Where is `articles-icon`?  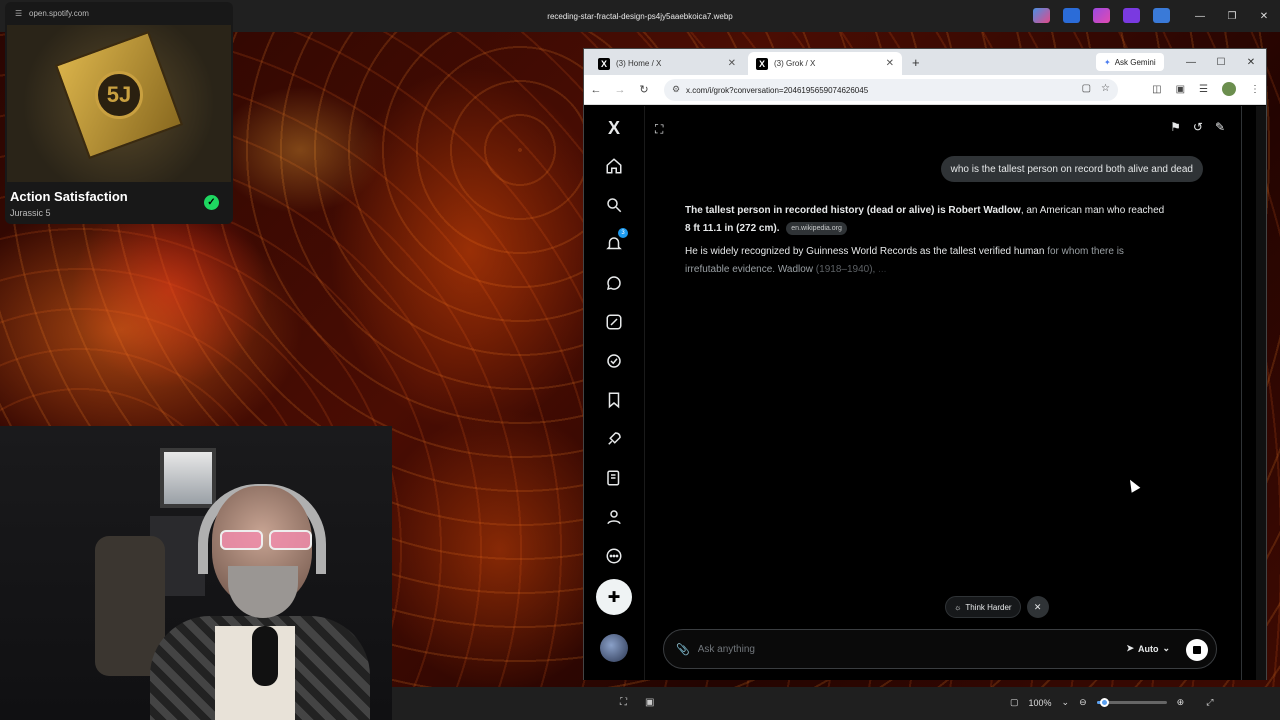 articles-icon is located at coordinates (614, 478).